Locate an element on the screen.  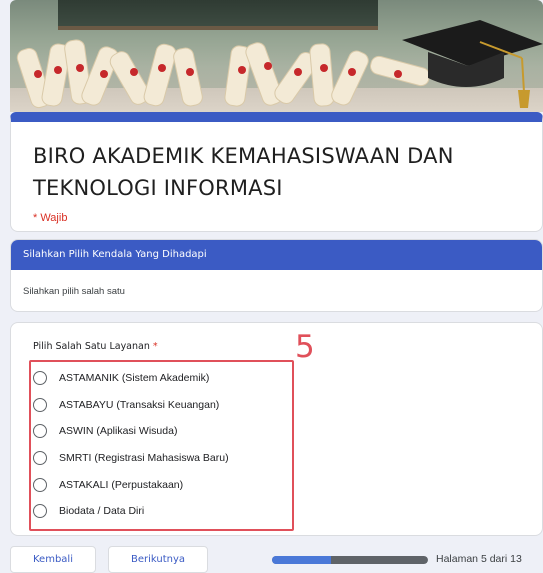
section-description: Silahkan pilih salah satu is located at coordinates (74, 291).